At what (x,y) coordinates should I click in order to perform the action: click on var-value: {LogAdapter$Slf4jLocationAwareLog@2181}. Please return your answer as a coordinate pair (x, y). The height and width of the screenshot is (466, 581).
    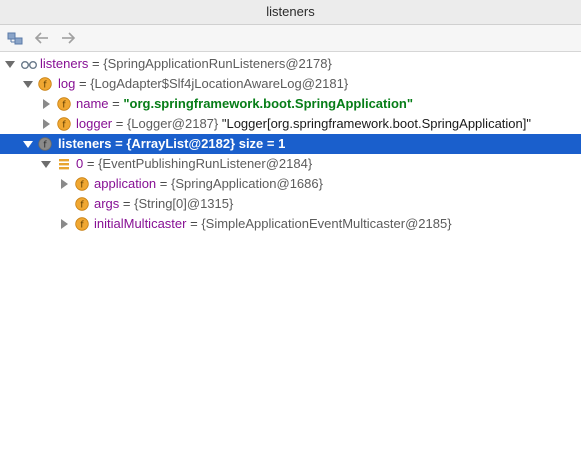
    Looking at the image, I should click on (219, 83).